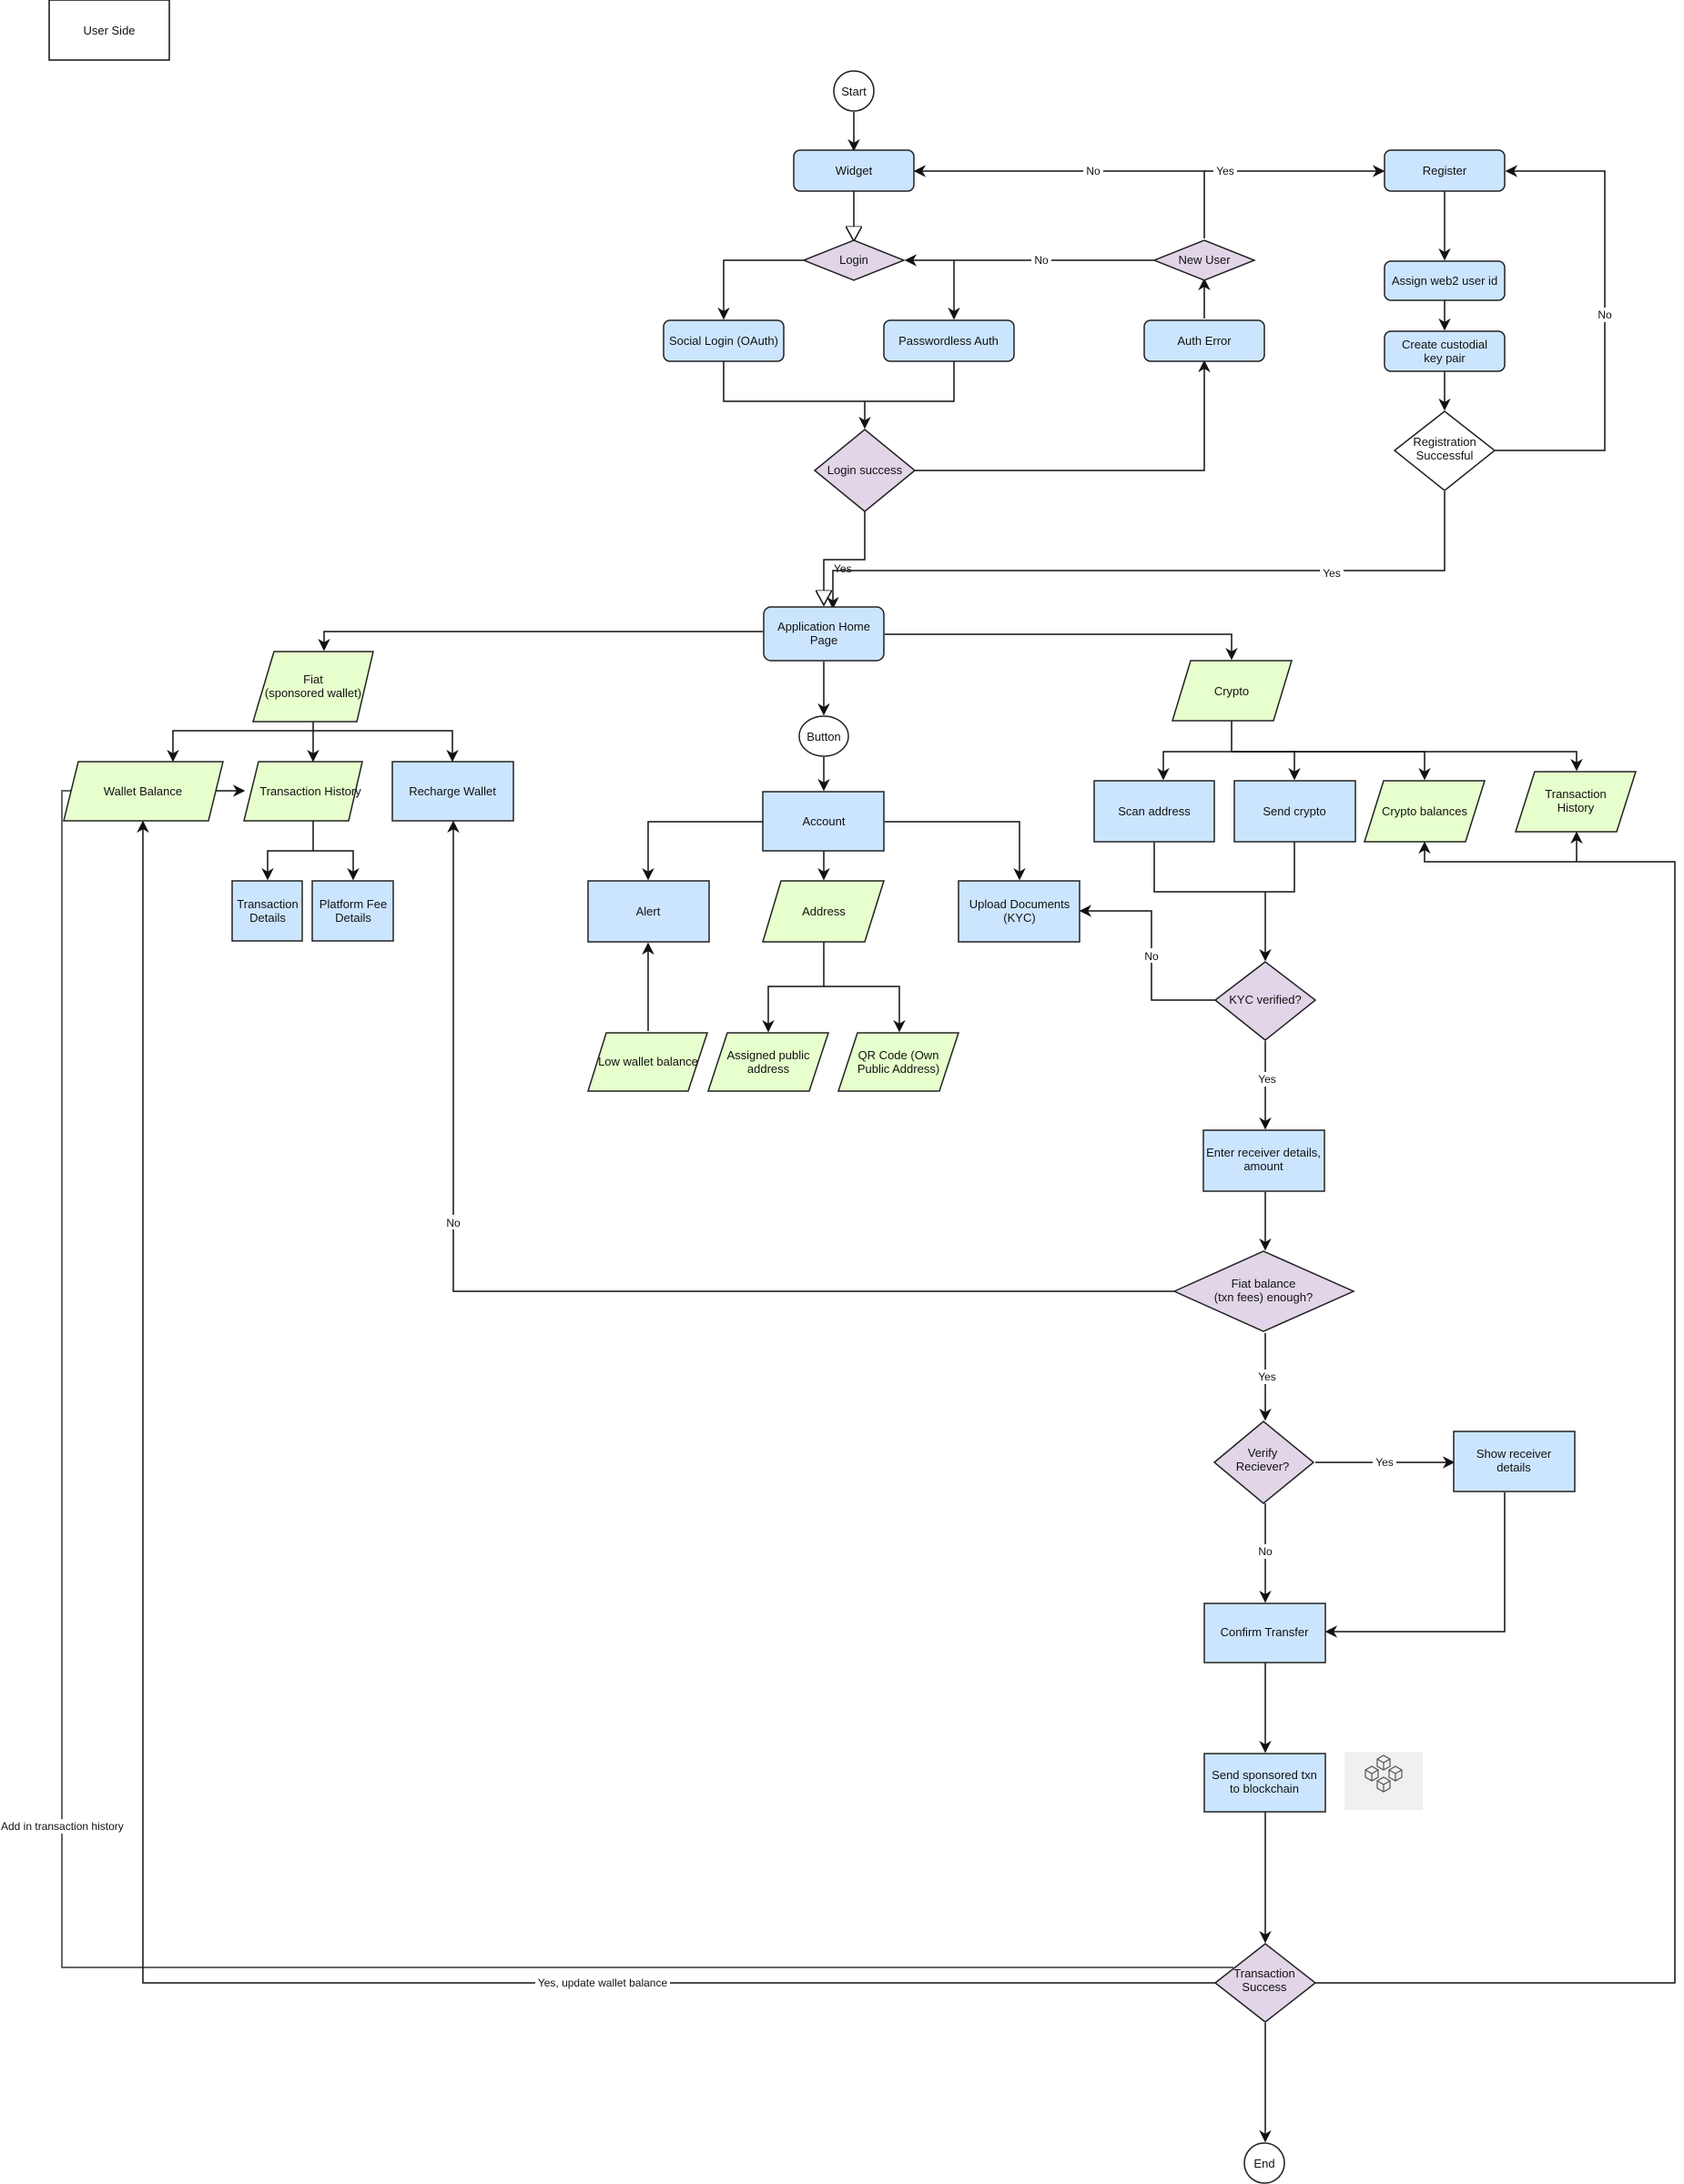 Image resolution: width=1684 pixels, height=2184 pixels. I want to click on svg-text: Scan address, so click(1154, 811).